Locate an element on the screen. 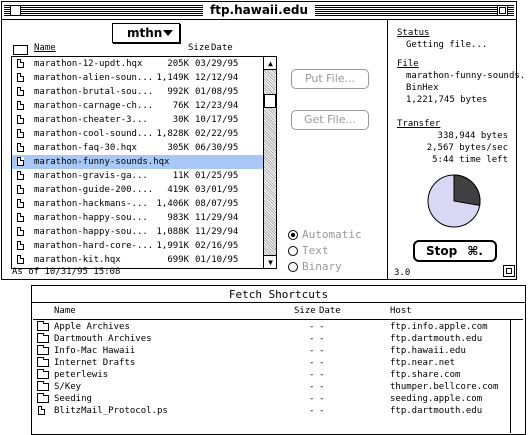  scroll-up-arrow: ▲ is located at coordinates (270, 63).